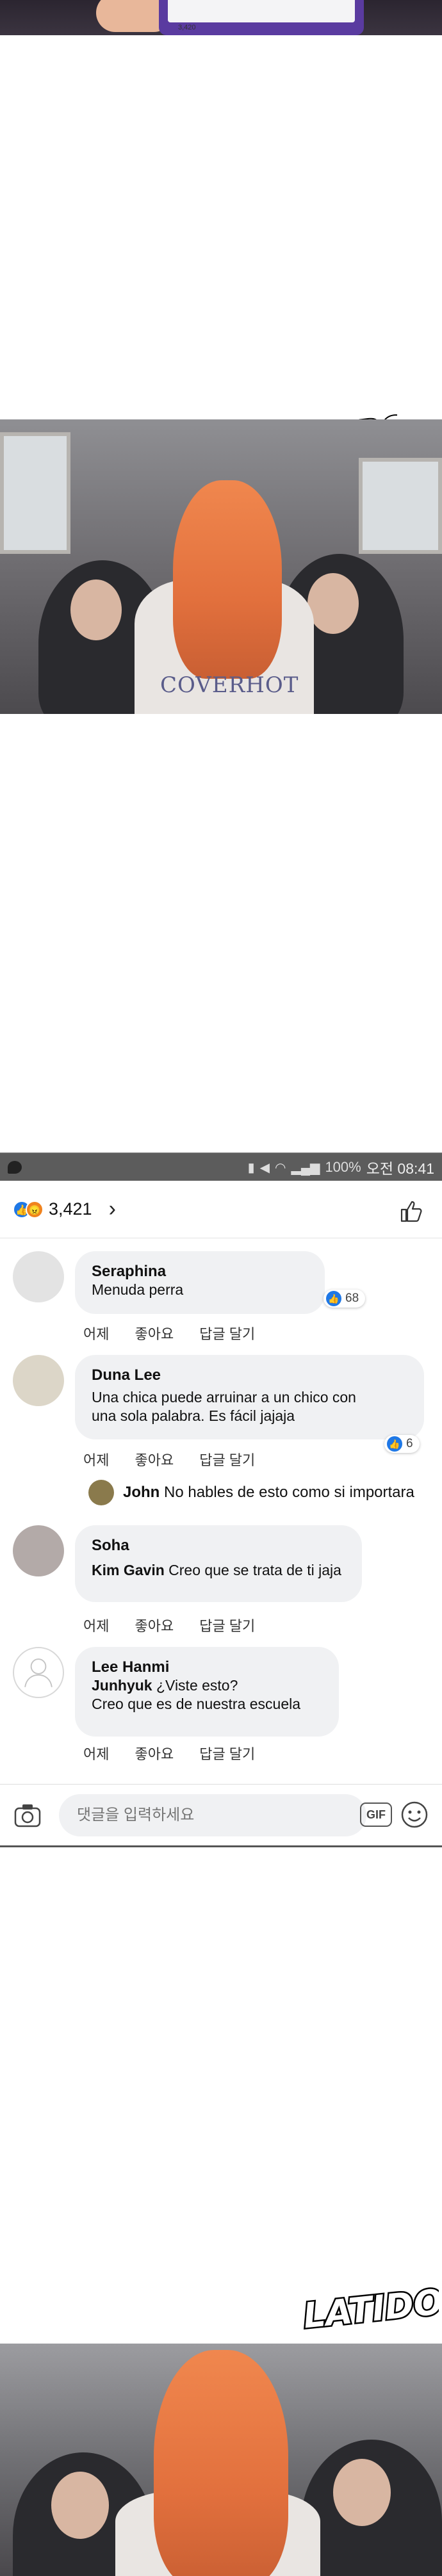 The height and width of the screenshot is (2576, 442). I want to click on comment-like-badge: 👍 68, so click(344, 1299).